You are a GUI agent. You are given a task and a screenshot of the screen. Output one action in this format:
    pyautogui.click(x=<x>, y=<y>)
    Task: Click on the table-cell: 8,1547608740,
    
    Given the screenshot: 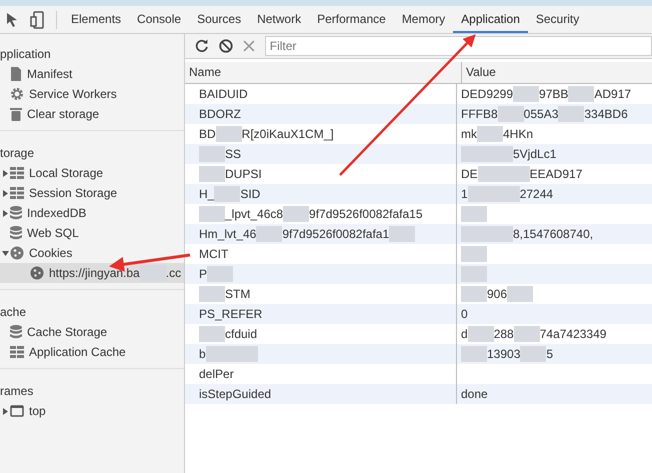 What is the action you would take?
    pyautogui.click(x=553, y=234)
    